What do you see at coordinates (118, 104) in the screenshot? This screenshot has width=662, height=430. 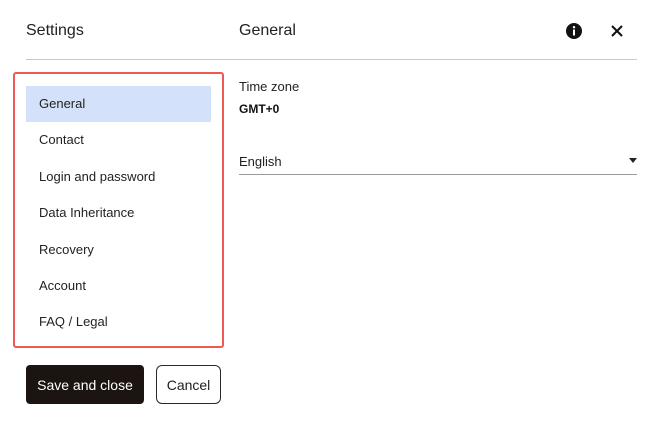 I see `sidebar-item-general: General` at bounding box center [118, 104].